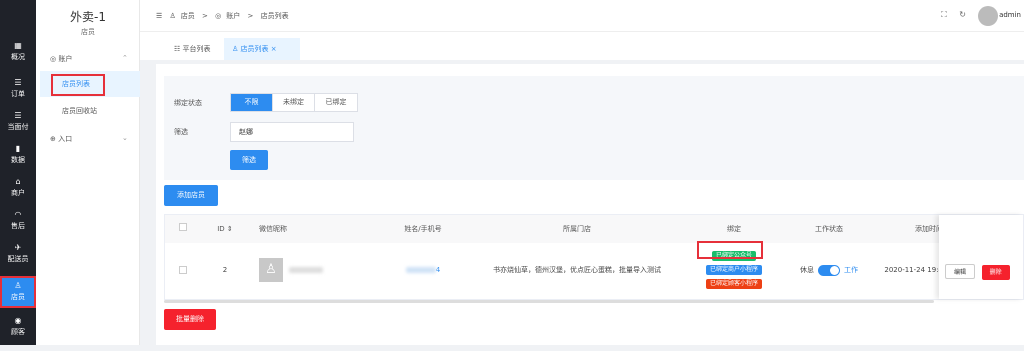  I want to click on col-store: 所属门店, so click(577, 229).